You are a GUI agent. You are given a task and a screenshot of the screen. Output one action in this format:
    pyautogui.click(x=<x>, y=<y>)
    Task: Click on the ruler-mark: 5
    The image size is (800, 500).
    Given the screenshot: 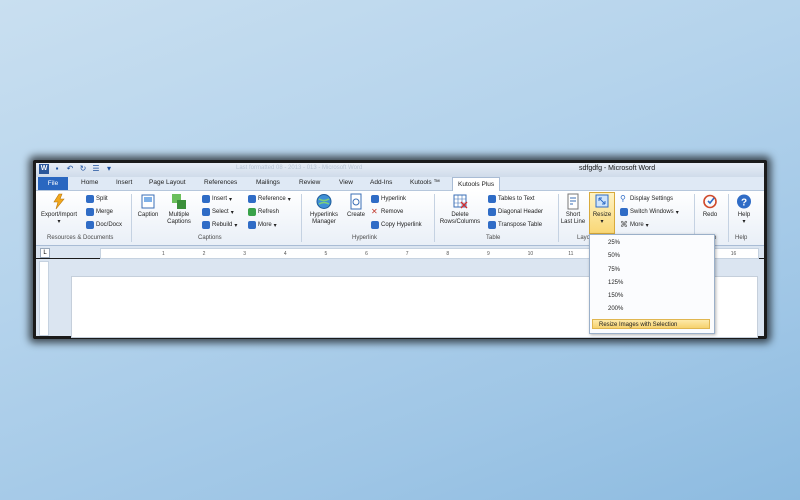 What is the action you would take?
    pyautogui.click(x=326, y=254)
    